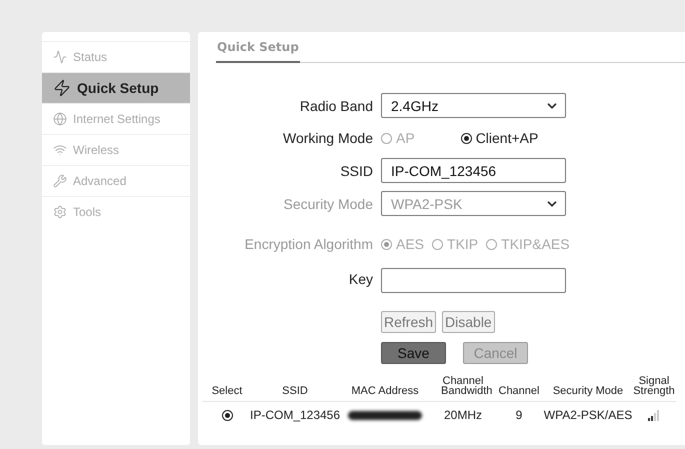 This screenshot has width=685, height=449. I want to click on signal-icon, so click(654, 415).